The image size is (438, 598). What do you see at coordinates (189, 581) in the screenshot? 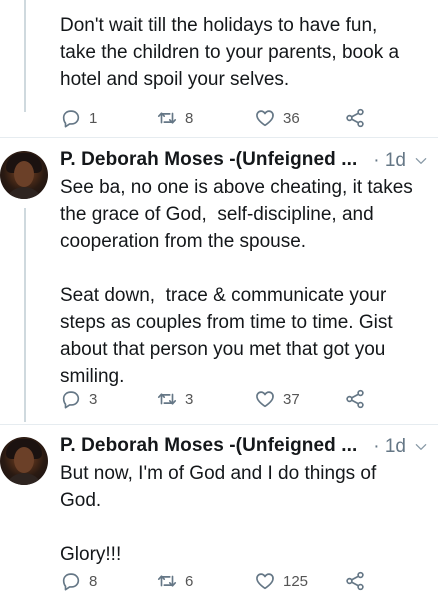
I see `retweet-count: 6` at bounding box center [189, 581].